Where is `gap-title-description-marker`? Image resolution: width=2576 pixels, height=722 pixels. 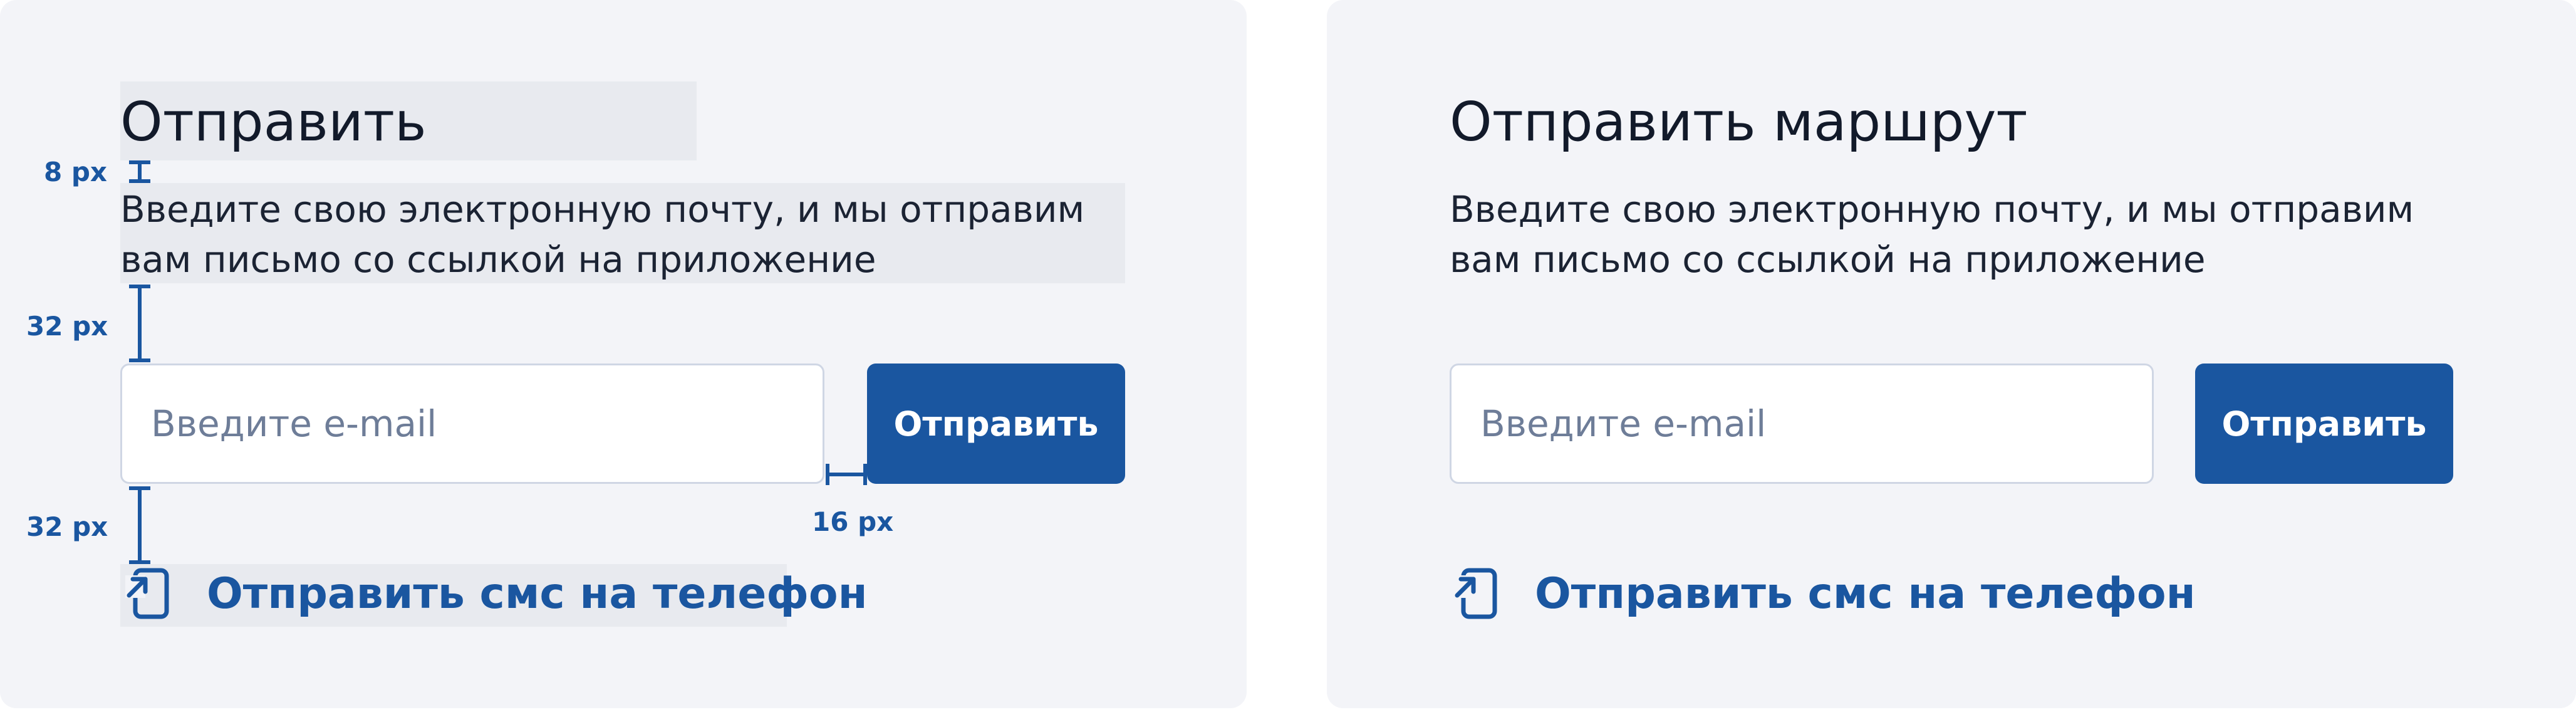 gap-title-description-marker is located at coordinates (139, 172).